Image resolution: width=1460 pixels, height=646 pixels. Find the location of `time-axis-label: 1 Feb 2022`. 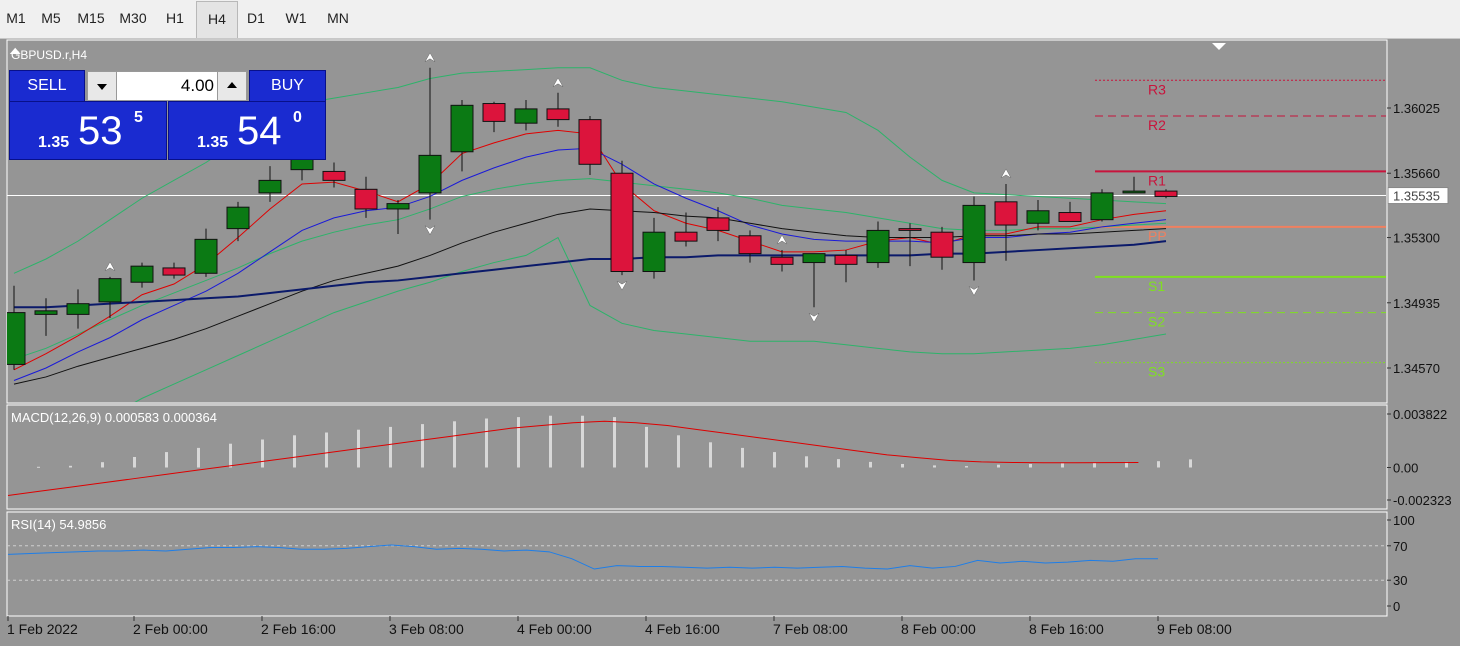

time-axis-label: 1 Feb 2022 is located at coordinates (42, 629).